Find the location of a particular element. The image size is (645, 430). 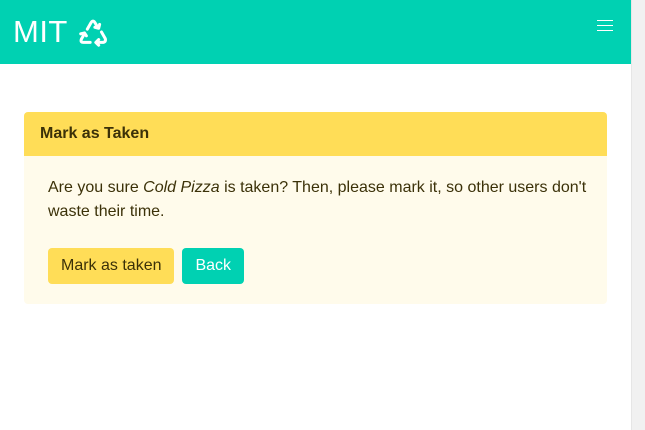

brand-link: MIT is located at coordinates (61, 32).